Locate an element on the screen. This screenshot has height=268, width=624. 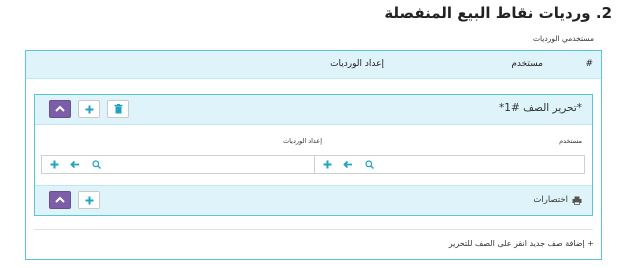
page-title: 2. ورديات نقاط البيع المنفصلة is located at coordinates (498, 13).